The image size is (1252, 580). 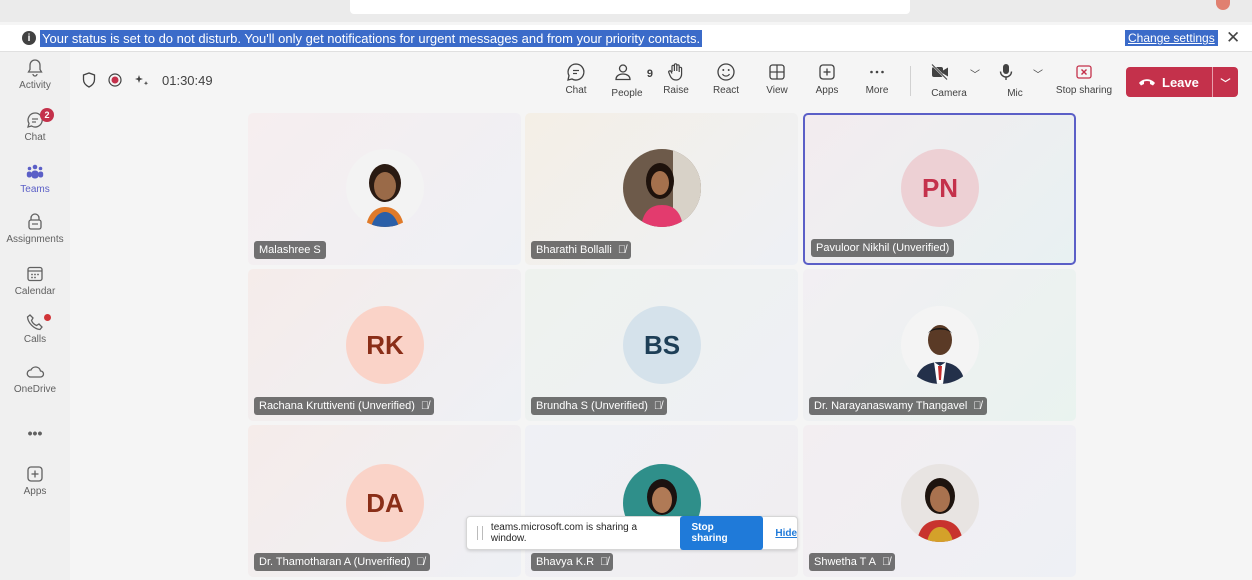 What do you see at coordinates (661, 501) in the screenshot?
I see `participant-tile: Bhavya K.R 🎙̸` at bounding box center [661, 501].